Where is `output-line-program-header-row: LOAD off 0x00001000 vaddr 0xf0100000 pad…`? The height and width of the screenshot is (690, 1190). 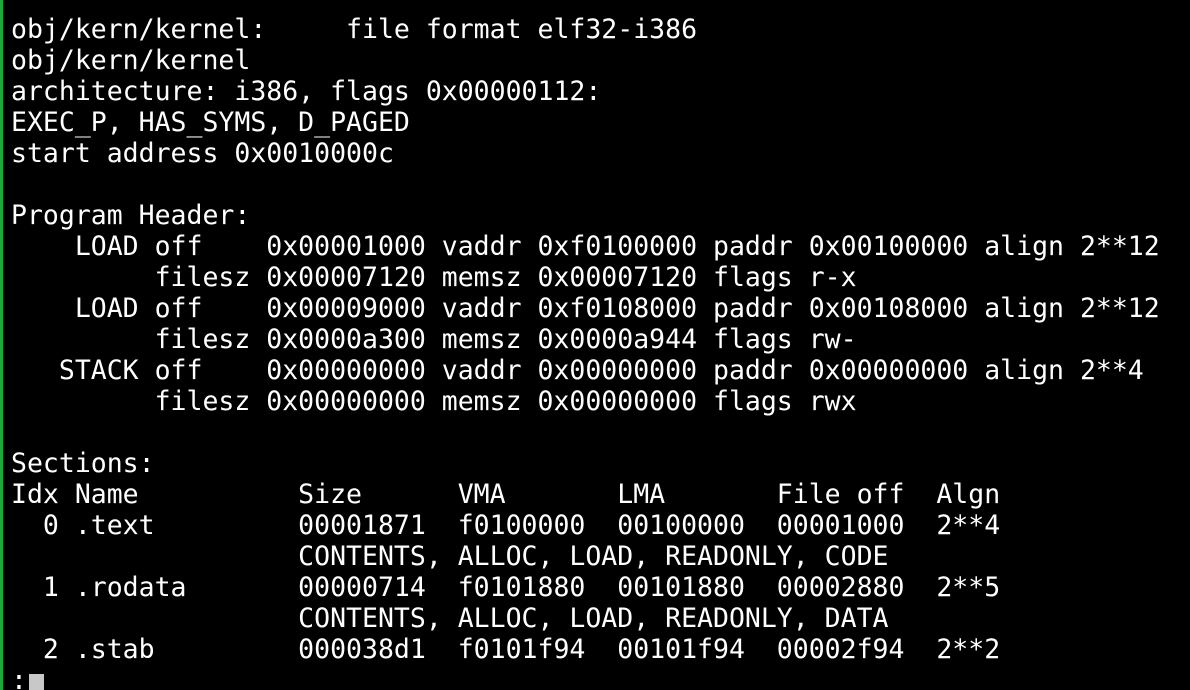
output-line-program-header-row: LOAD off 0x00001000 vaddr 0xf0100000 pad… is located at coordinates (585, 246).